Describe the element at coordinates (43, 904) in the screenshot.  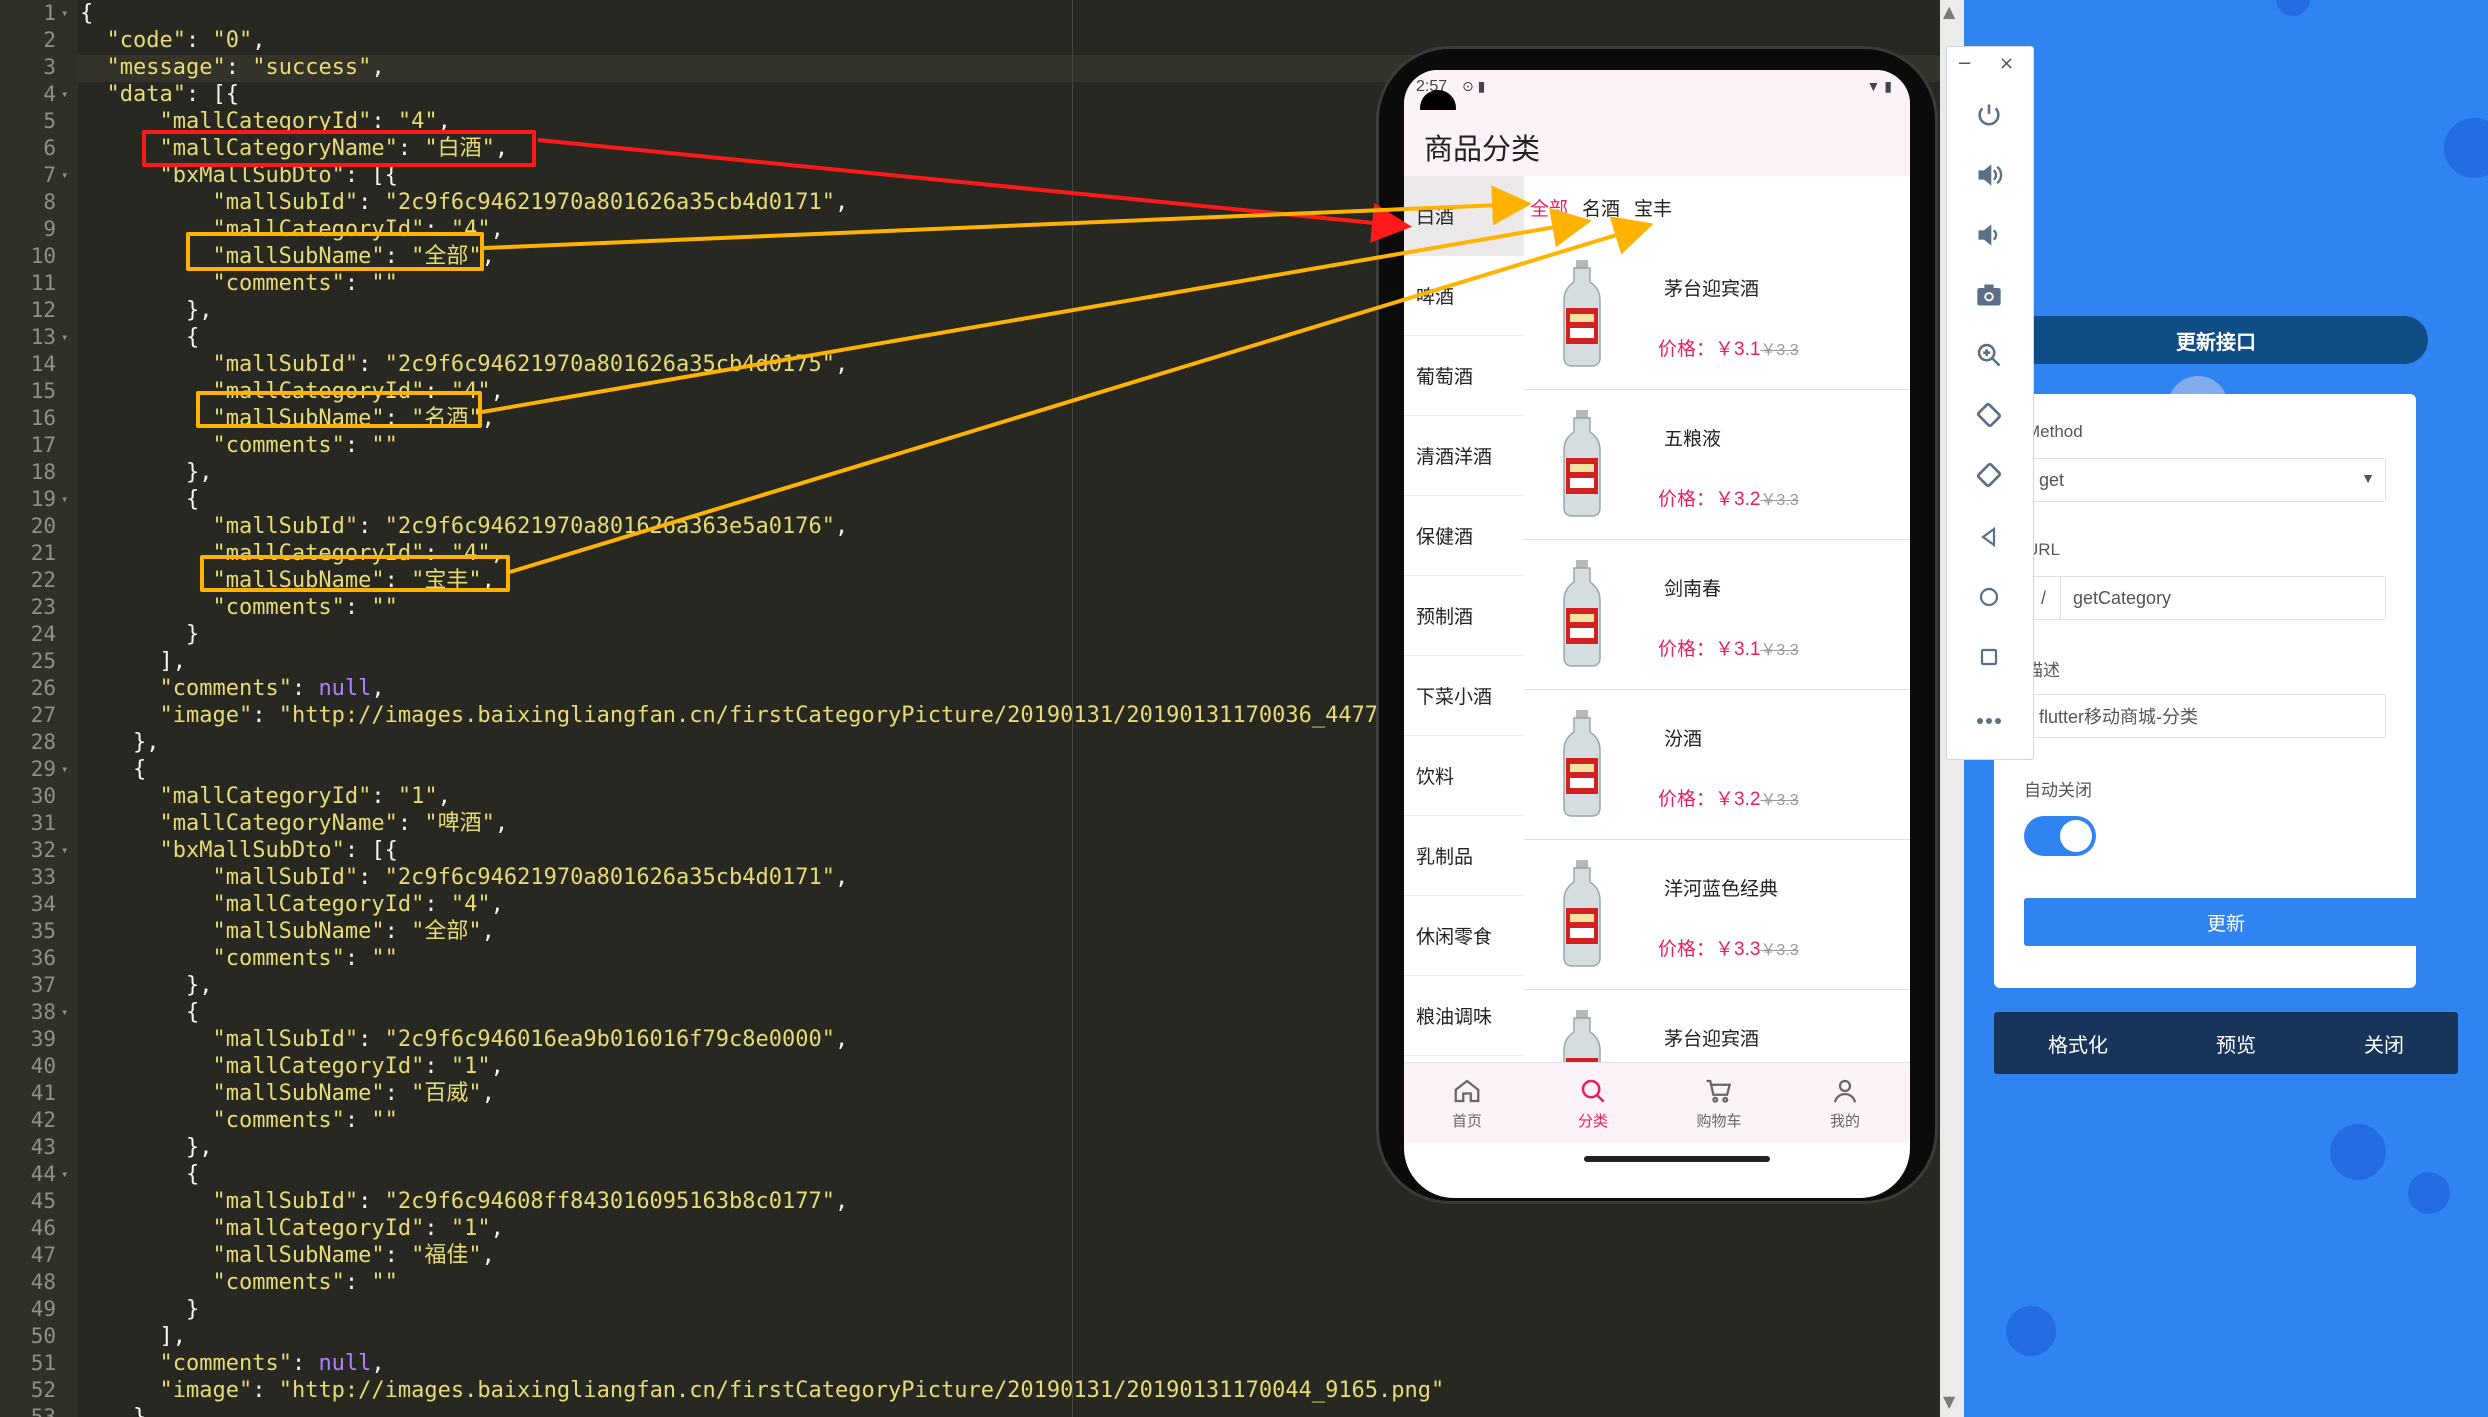
I see `line-number: 34` at that location.